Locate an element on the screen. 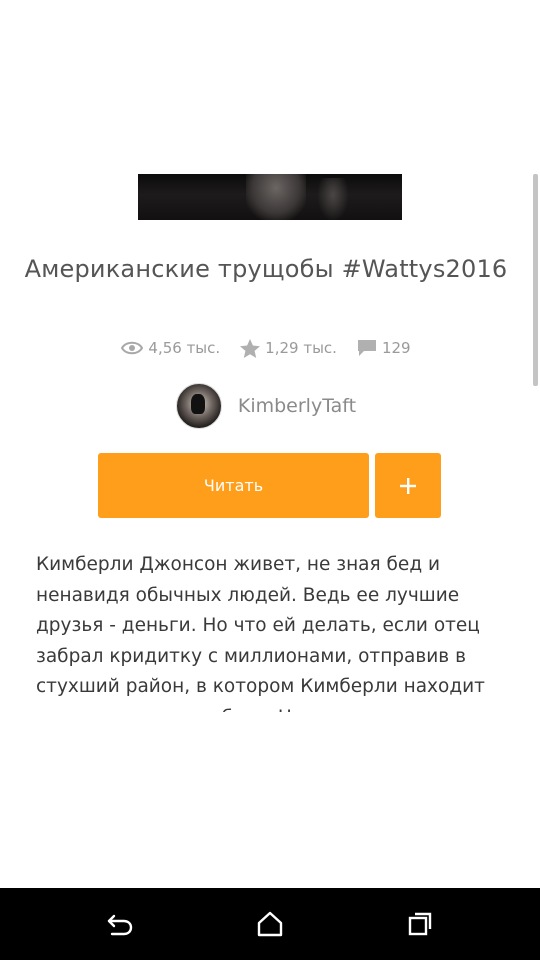  author-row: KimberlyTaft is located at coordinates (266, 406).